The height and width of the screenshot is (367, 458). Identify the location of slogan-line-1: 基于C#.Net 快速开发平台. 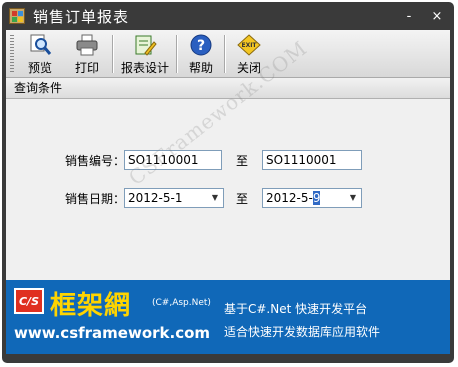
(296, 309).